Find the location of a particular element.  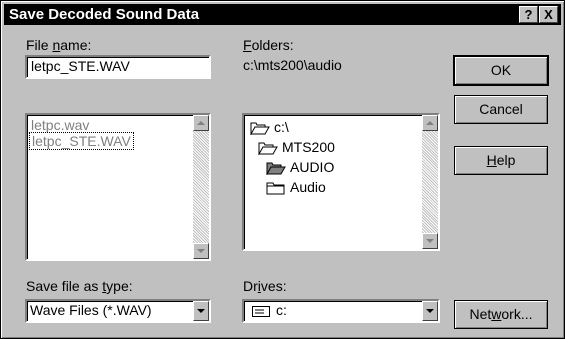

folder-tree-scrollbar is located at coordinates (430, 182).